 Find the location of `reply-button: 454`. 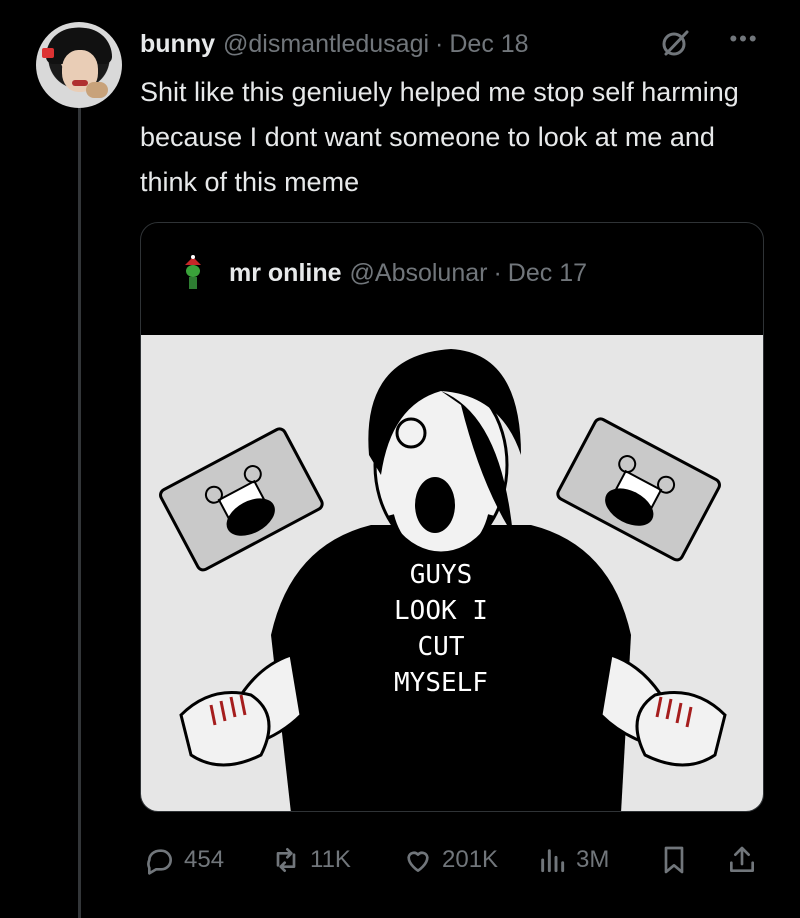

reply-button: 454 is located at coordinates (184, 860).